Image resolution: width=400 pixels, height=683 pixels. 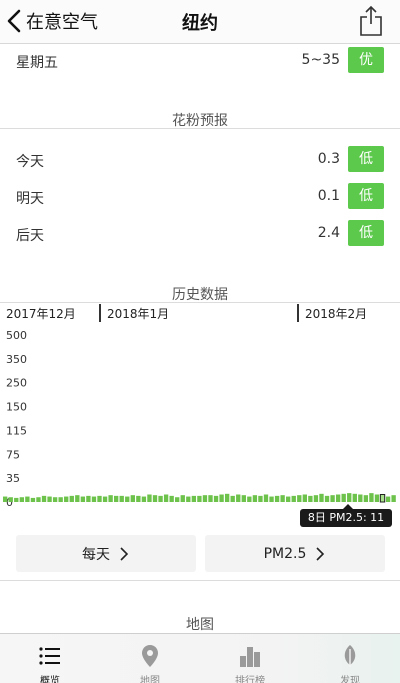 What do you see at coordinates (37, 63) in the screenshot?
I see `forecast-day: 星期五` at bounding box center [37, 63].